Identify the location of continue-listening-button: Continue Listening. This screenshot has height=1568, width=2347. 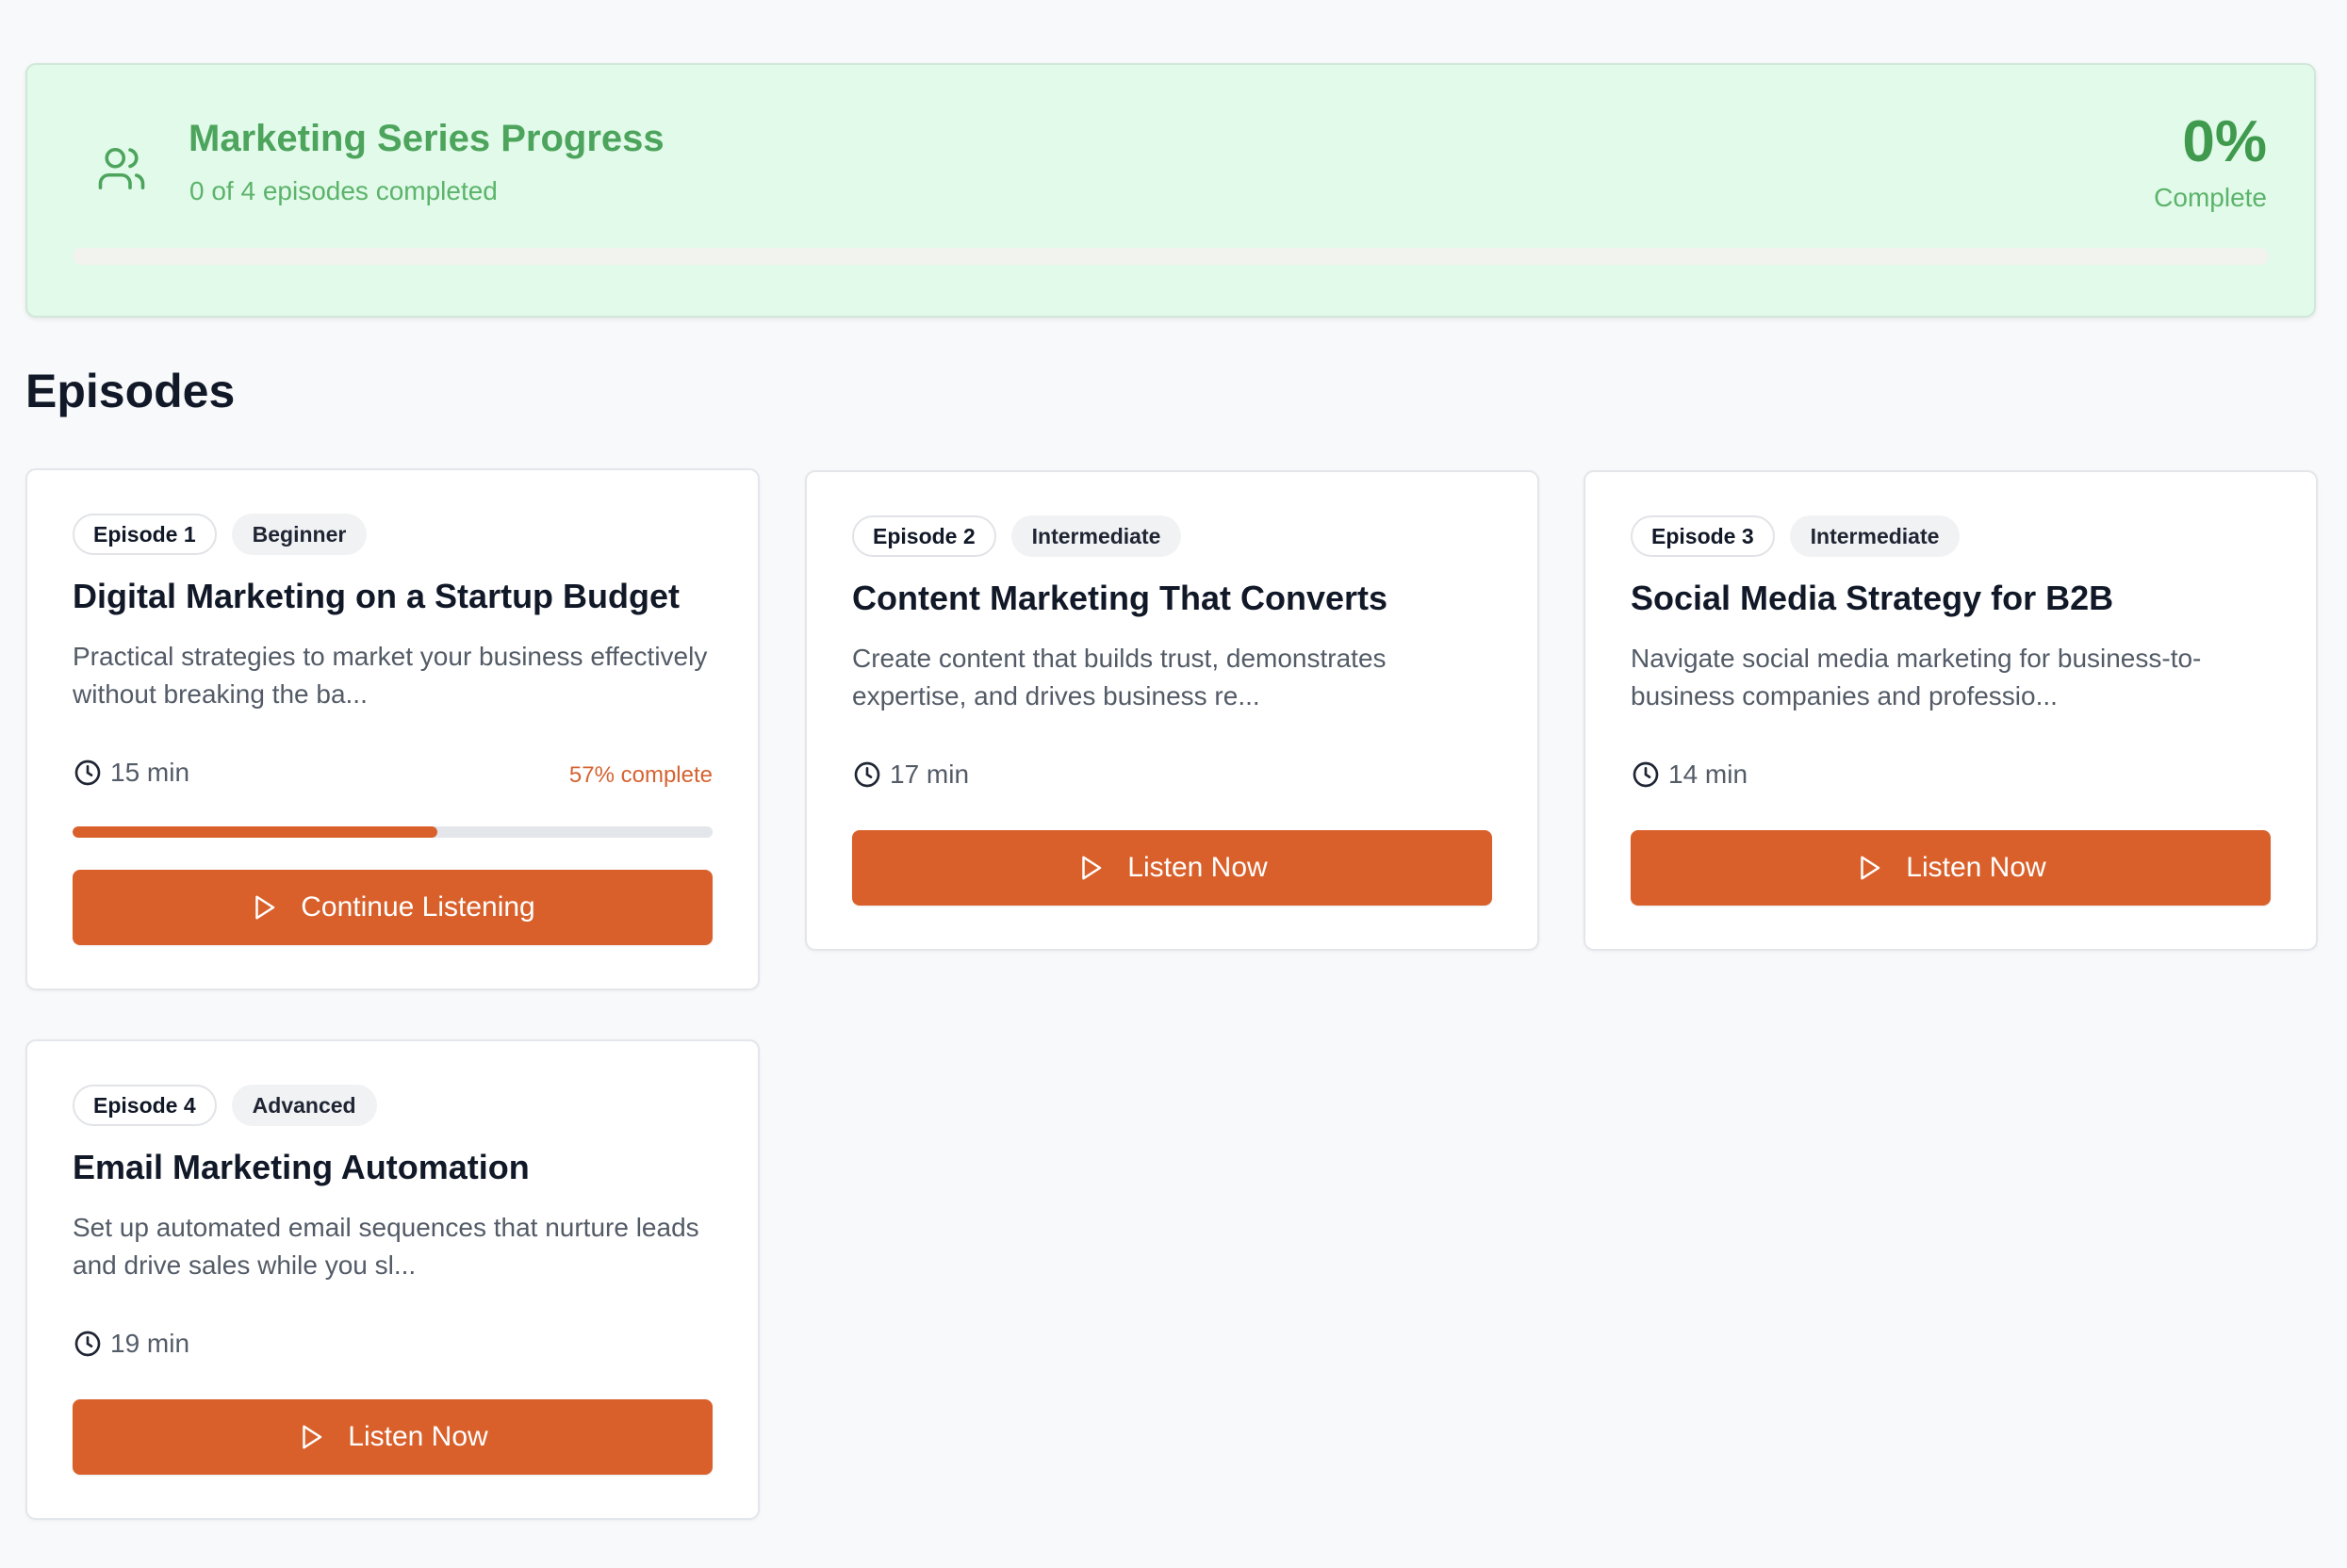
(393, 908).